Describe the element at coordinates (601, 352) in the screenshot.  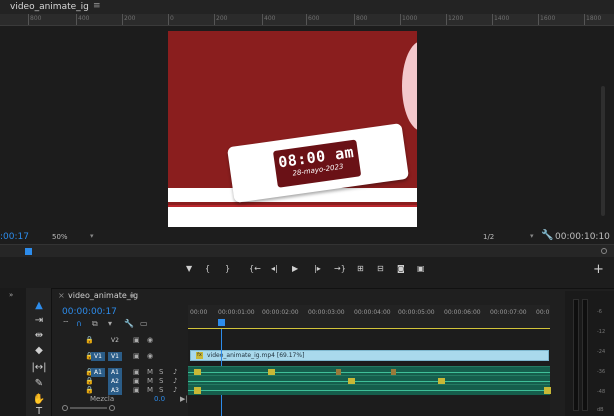
I see `meter-scale-label: -24` at that location.